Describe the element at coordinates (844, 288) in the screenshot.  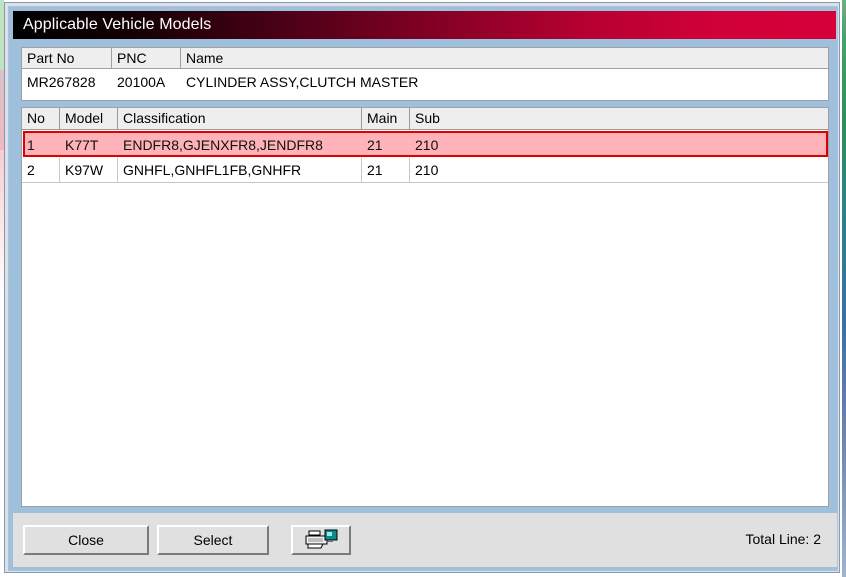
I see `background-window-right-edge` at that location.